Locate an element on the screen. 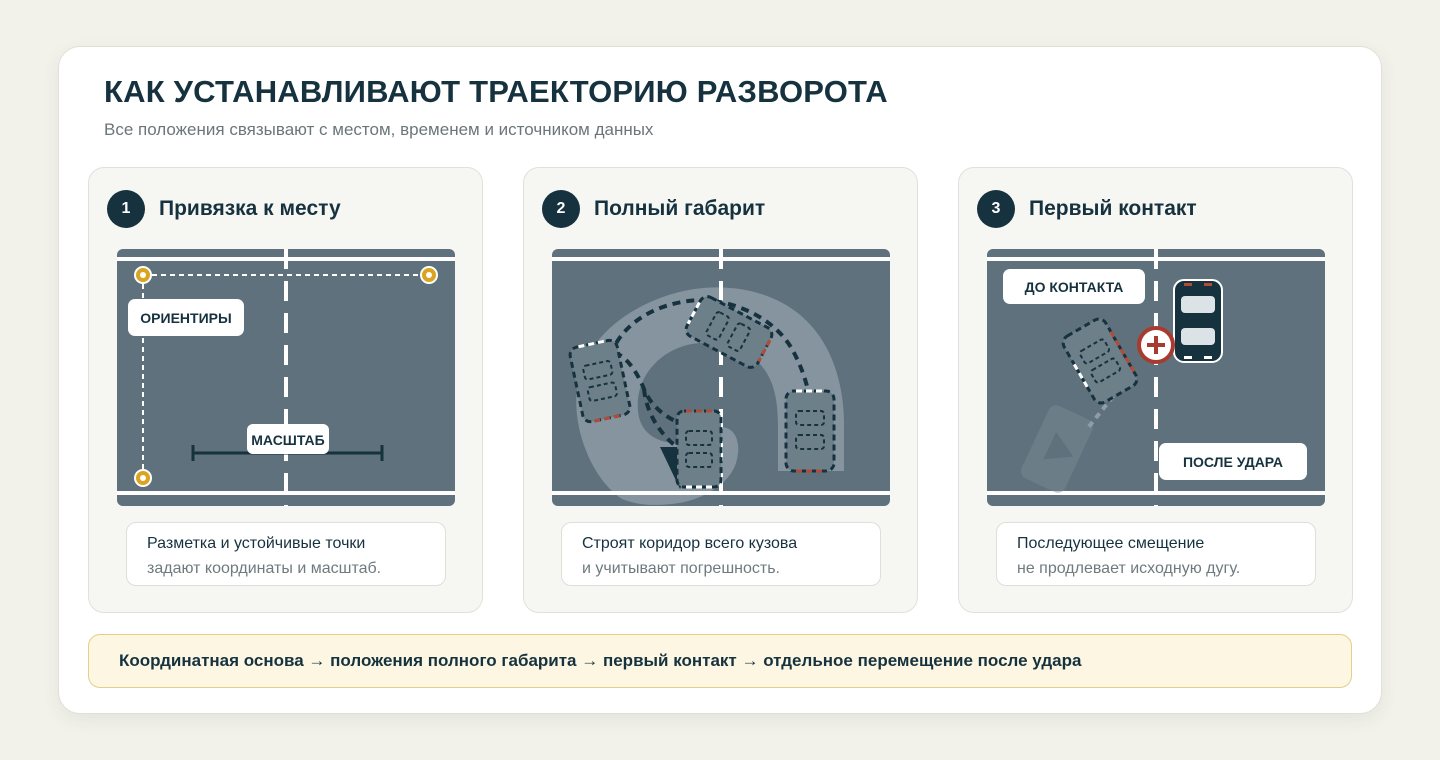 The width and height of the screenshot is (1440, 760). before-contact-label: ДО КОНТАКТА is located at coordinates (1074, 286).